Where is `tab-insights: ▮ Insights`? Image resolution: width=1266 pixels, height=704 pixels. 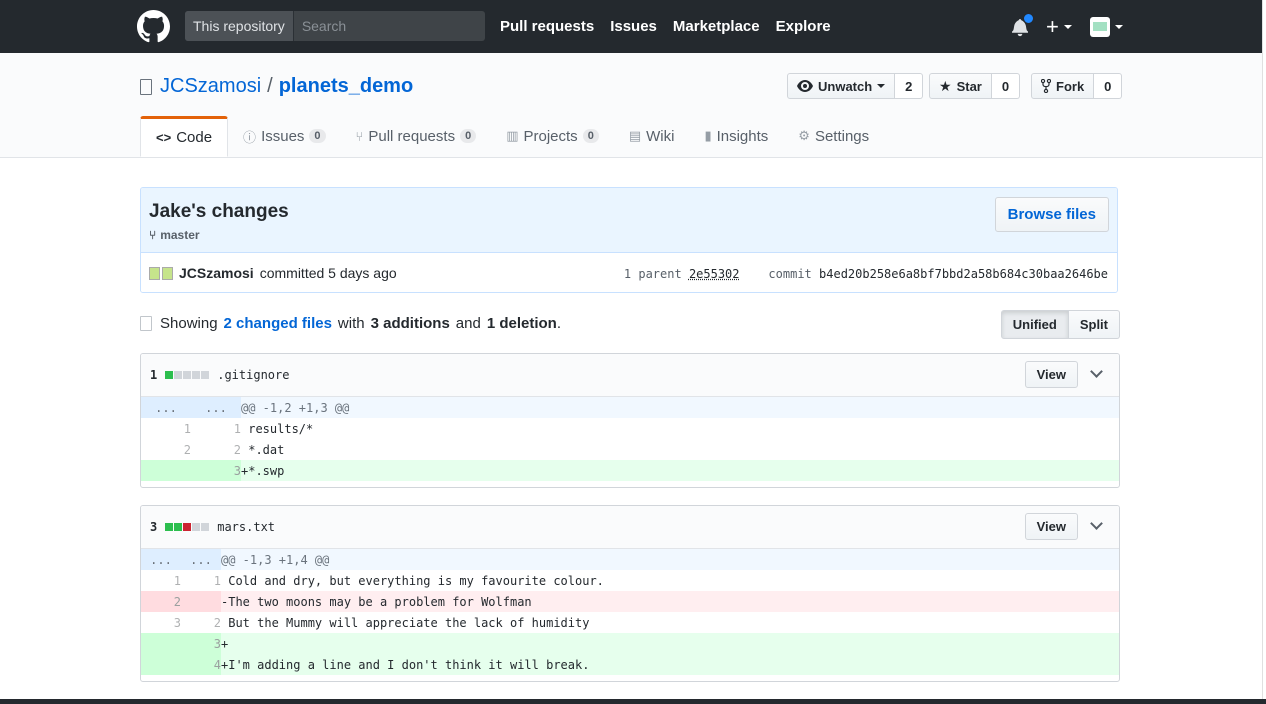
tab-insights: ▮ Insights is located at coordinates (736, 136).